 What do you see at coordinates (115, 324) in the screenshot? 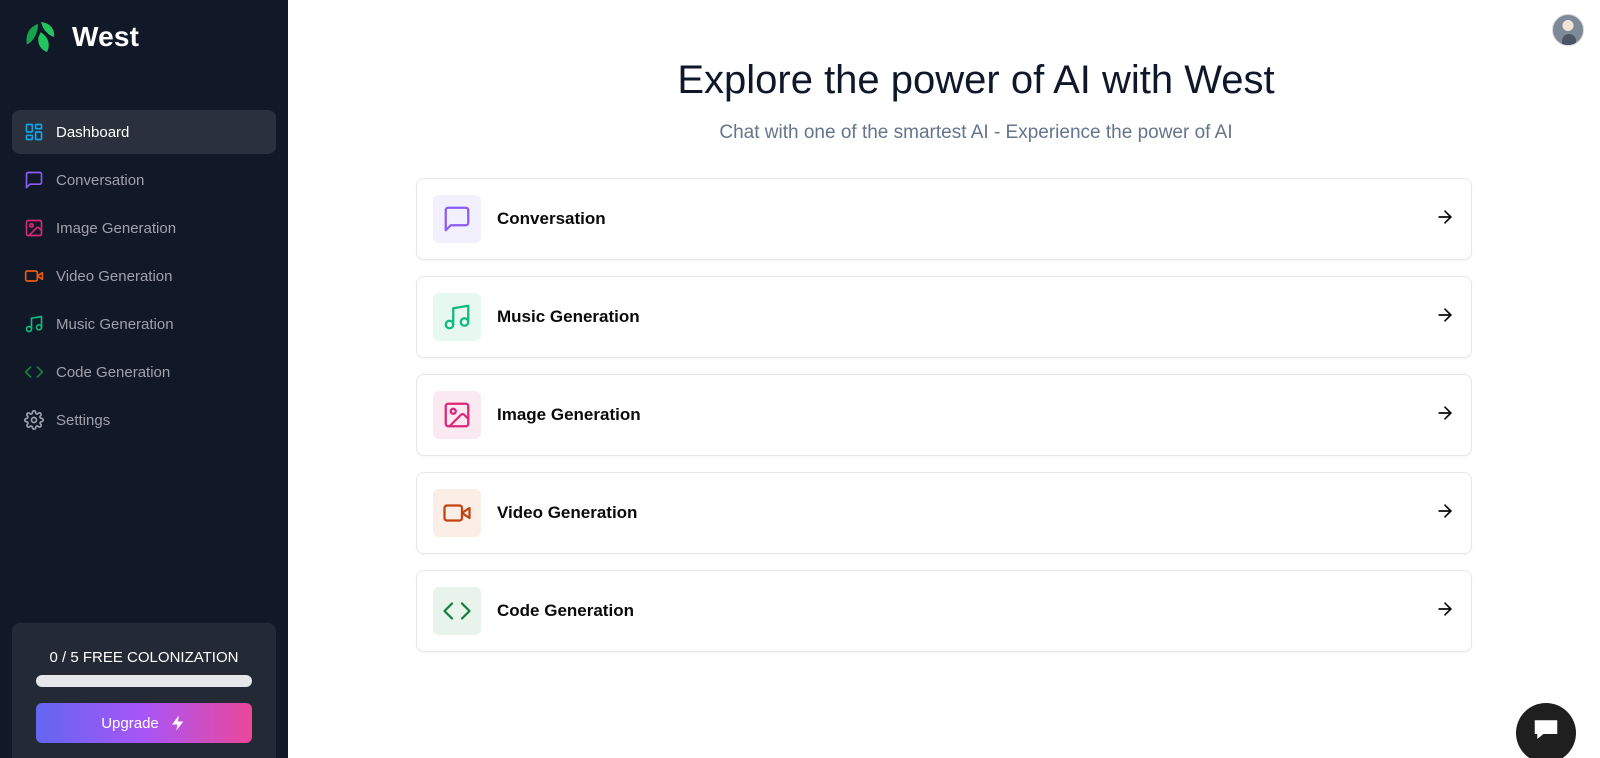
I see `sidebar-item-label: Music Generation` at bounding box center [115, 324].